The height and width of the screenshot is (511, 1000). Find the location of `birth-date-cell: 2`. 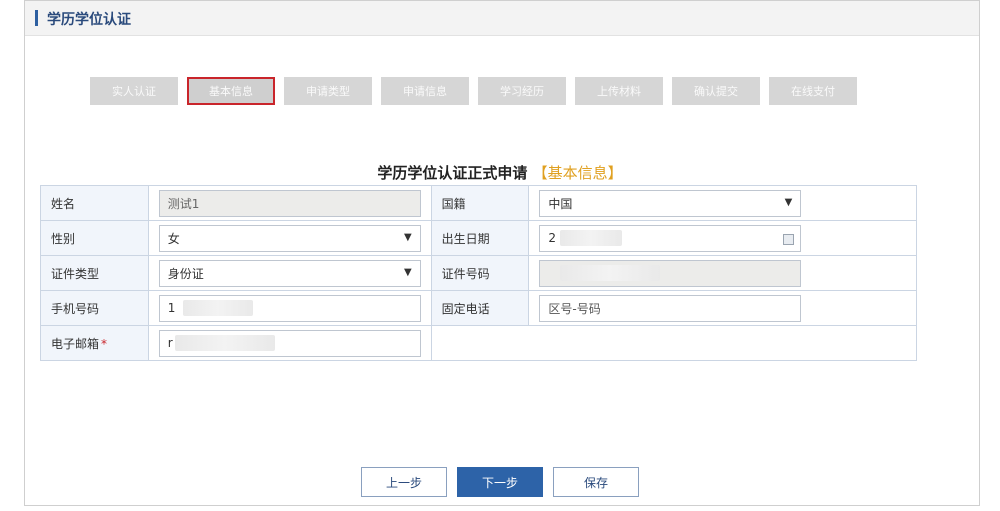

birth-date-cell: 2 is located at coordinates (722, 238).